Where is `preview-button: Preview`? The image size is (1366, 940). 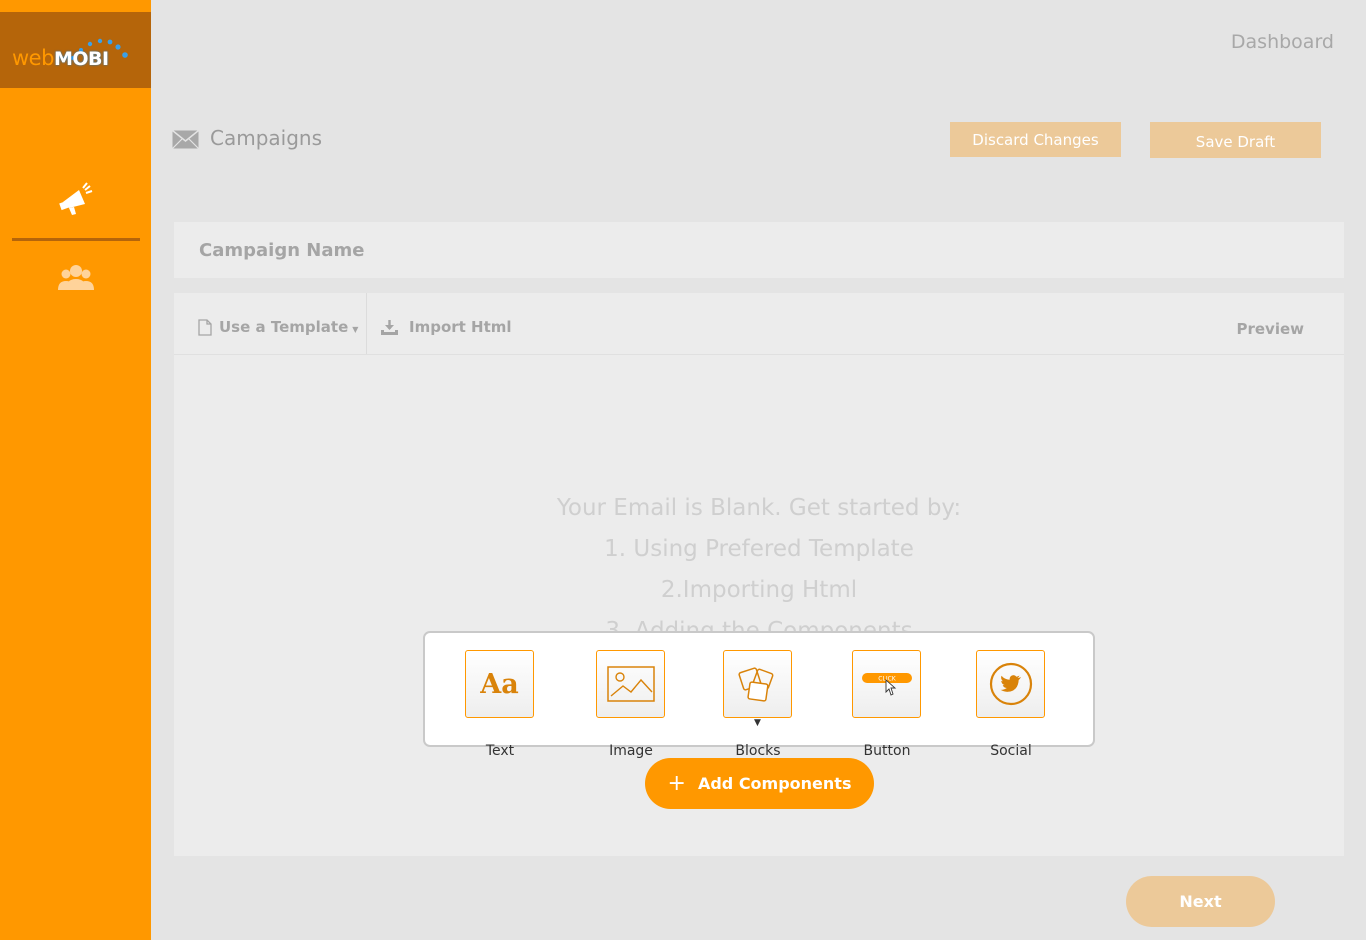
preview-button: Preview is located at coordinates (1270, 329).